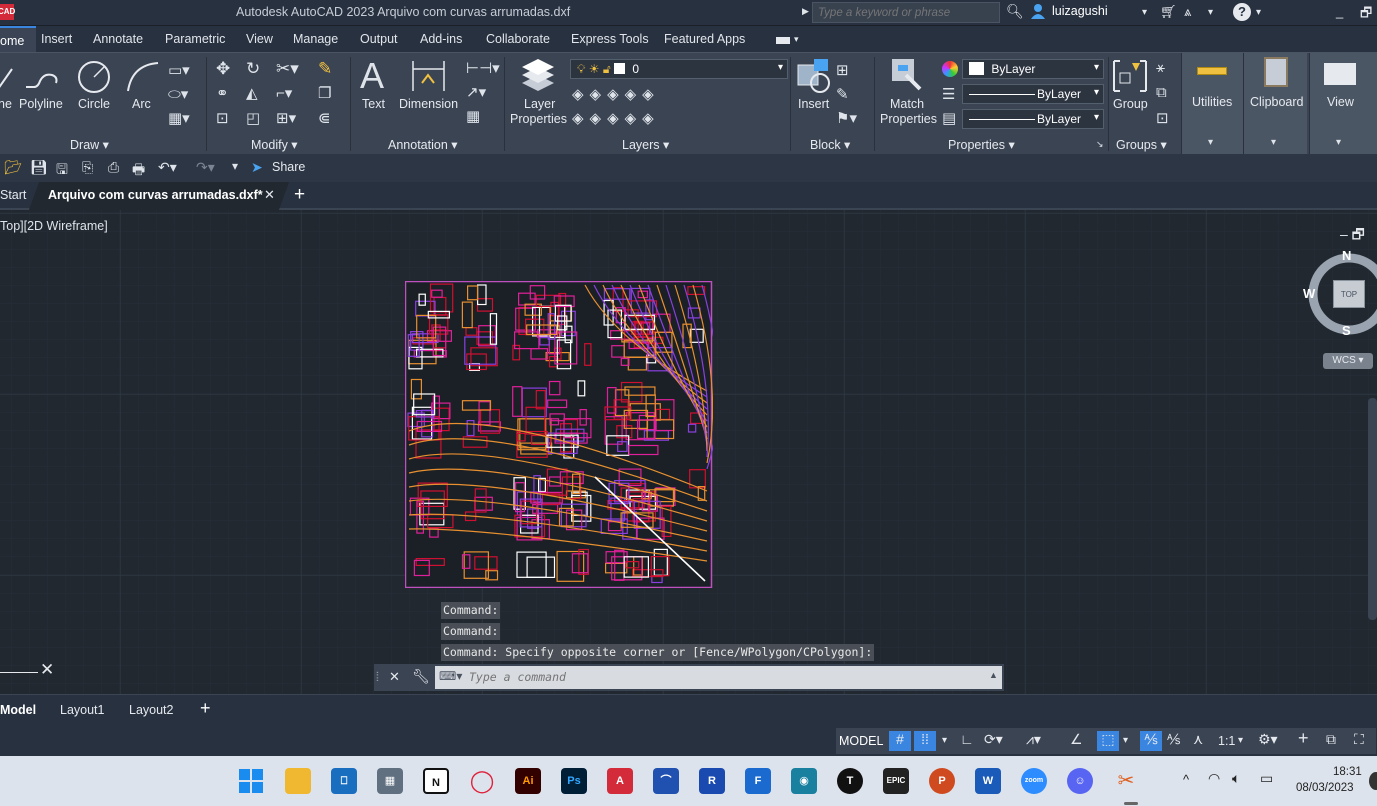 This screenshot has width=1377, height=806. What do you see at coordinates (151, 710) in the screenshot?
I see `layout2-tab: Layout2` at bounding box center [151, 710].